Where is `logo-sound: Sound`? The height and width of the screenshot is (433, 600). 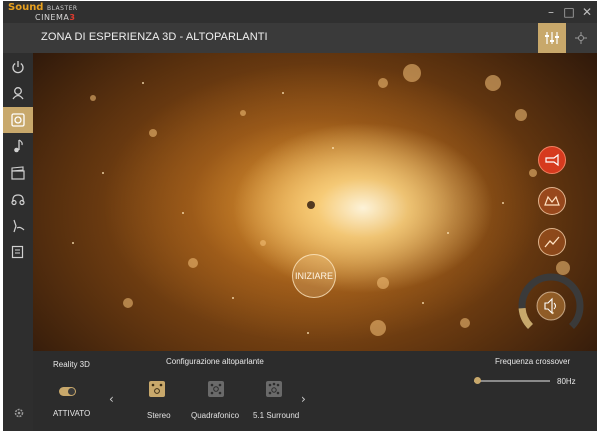 logo-sound: Sound is located at coordinates (26, 7).